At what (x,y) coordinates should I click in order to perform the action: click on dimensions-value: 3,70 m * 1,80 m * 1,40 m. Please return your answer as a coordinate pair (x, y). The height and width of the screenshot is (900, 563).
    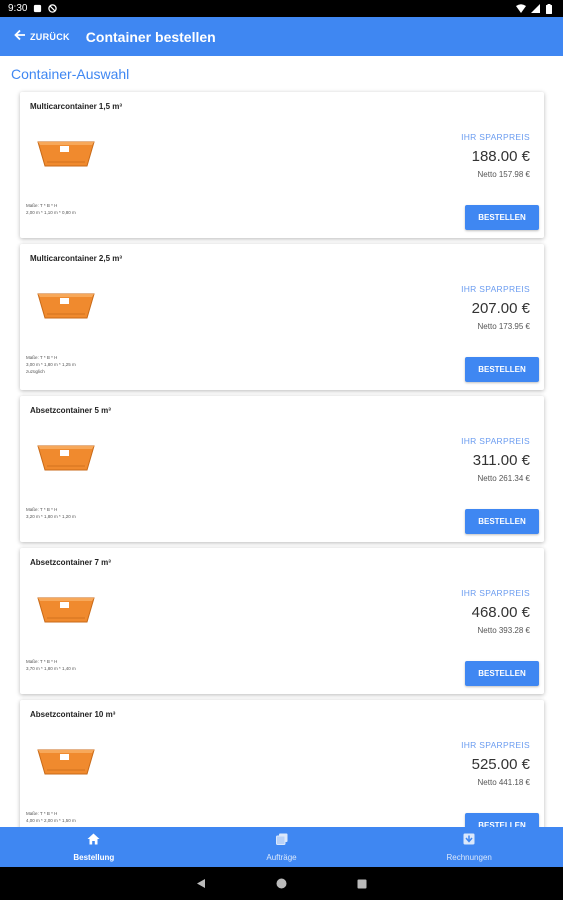
    Looking at the image, I should click on (51, 668).